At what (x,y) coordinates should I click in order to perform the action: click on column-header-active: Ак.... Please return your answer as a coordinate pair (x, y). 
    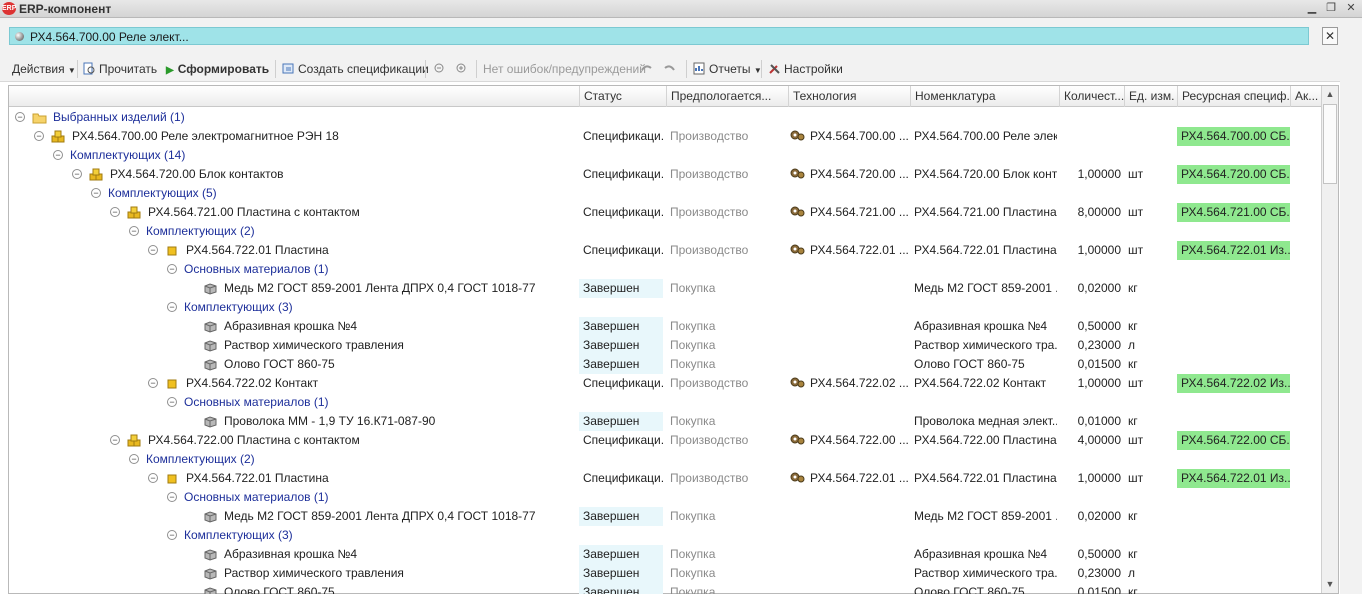
    Looking at the image, I should click on (1306, 96).